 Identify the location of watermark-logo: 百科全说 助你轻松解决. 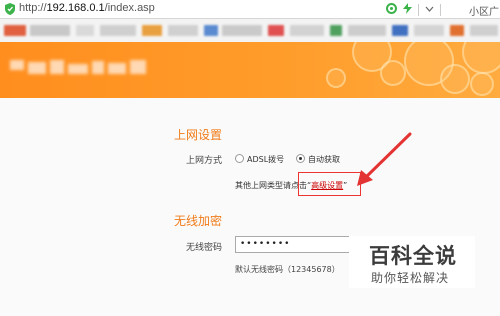
(412, 262).